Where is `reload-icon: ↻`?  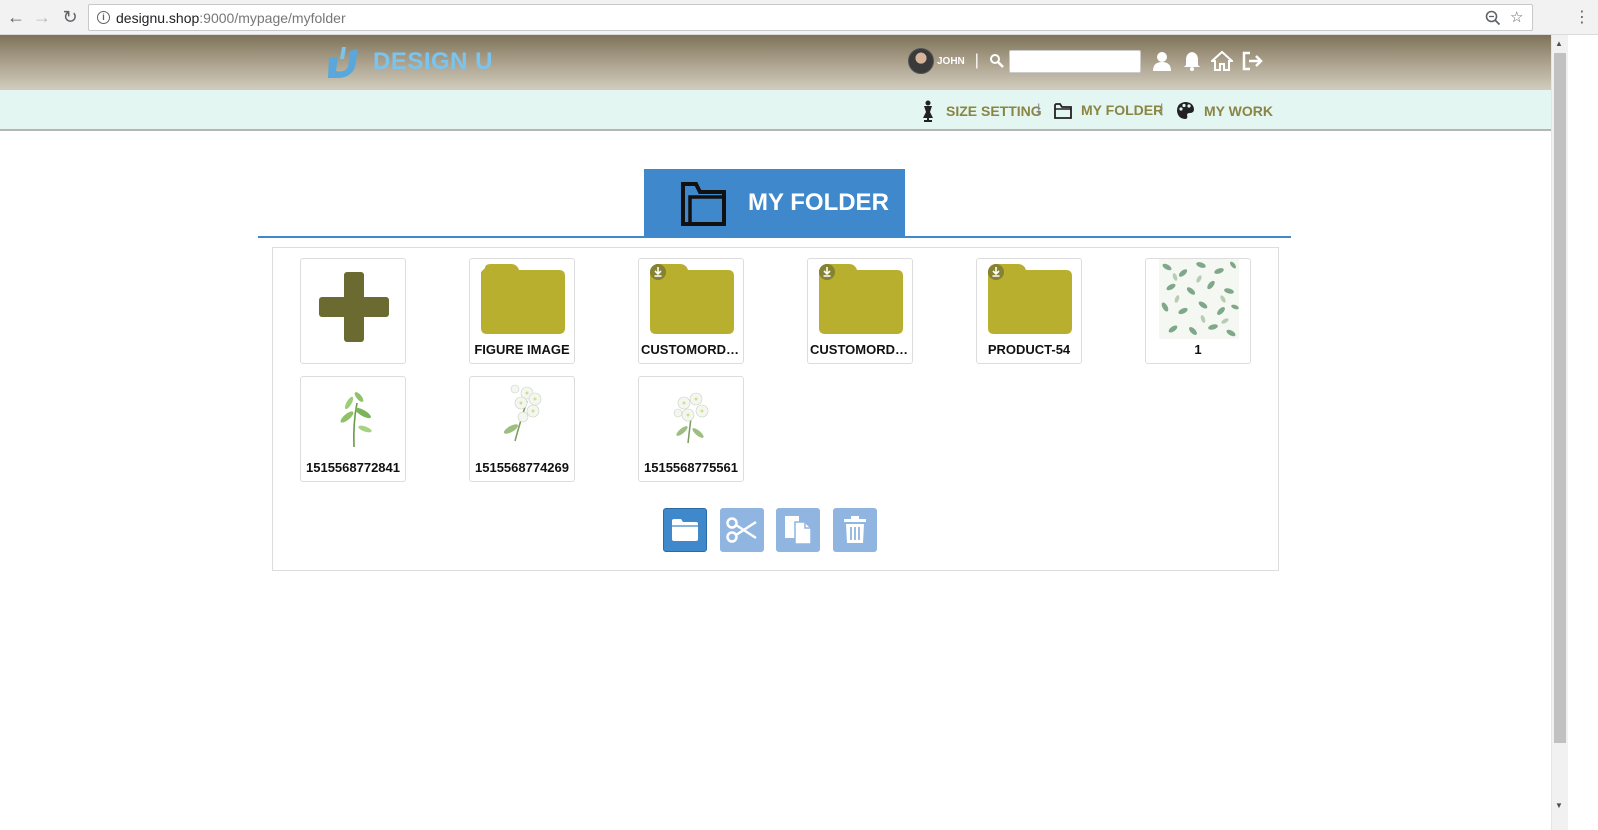 reload-icon: ↻ is located at coordinates (70, 17).